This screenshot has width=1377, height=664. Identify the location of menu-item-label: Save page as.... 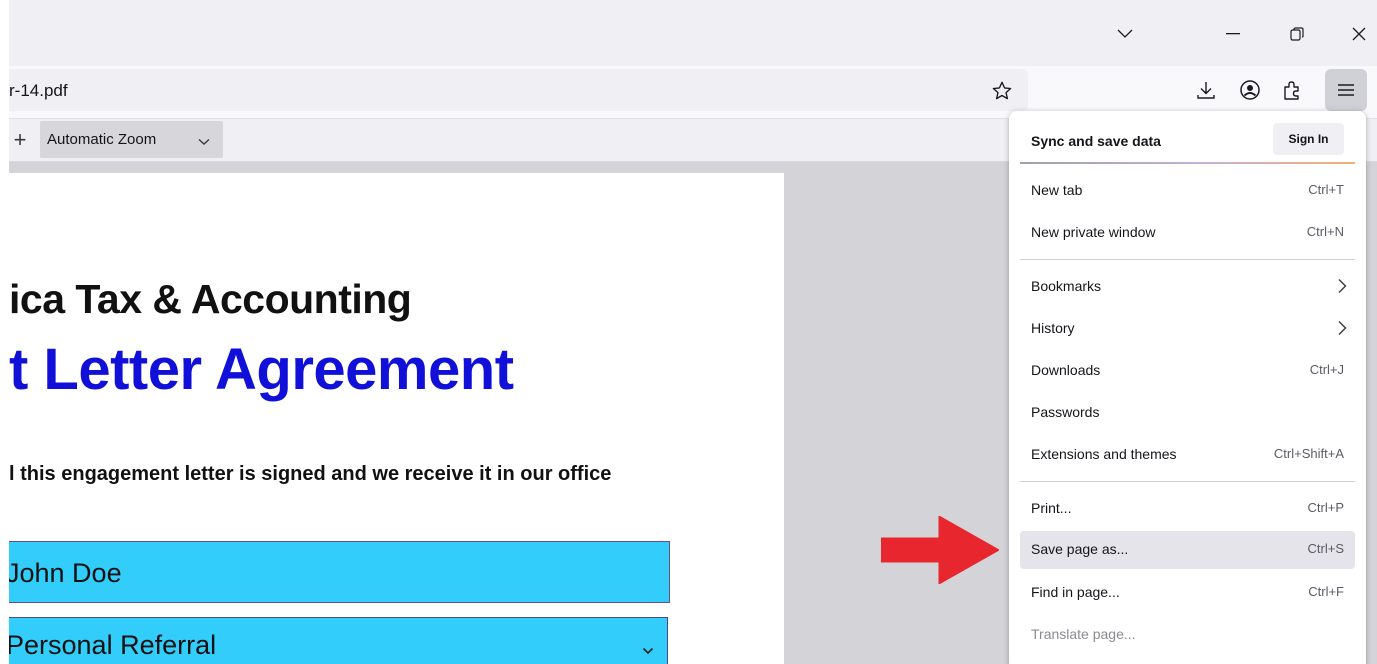
(1080, 549).